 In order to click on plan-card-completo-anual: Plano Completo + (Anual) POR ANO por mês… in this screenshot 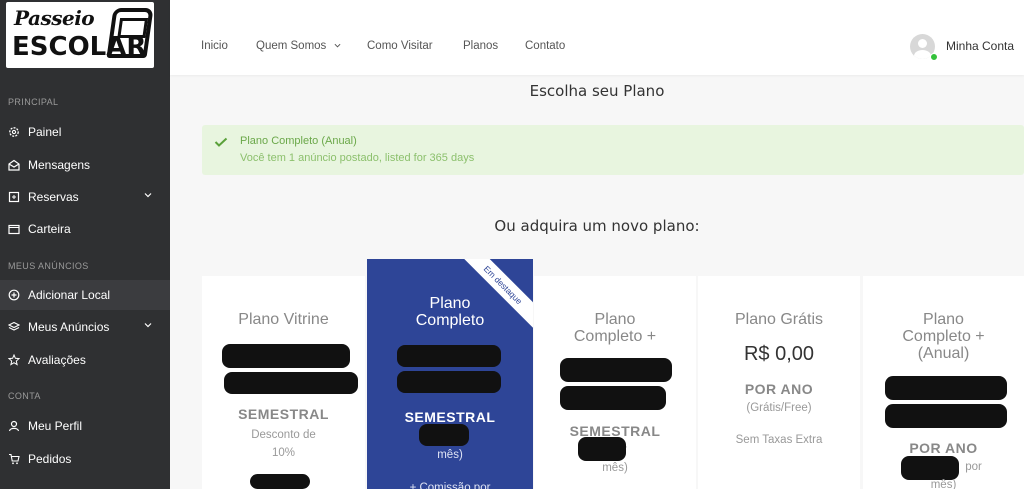, I will do `click(943, 382)`.